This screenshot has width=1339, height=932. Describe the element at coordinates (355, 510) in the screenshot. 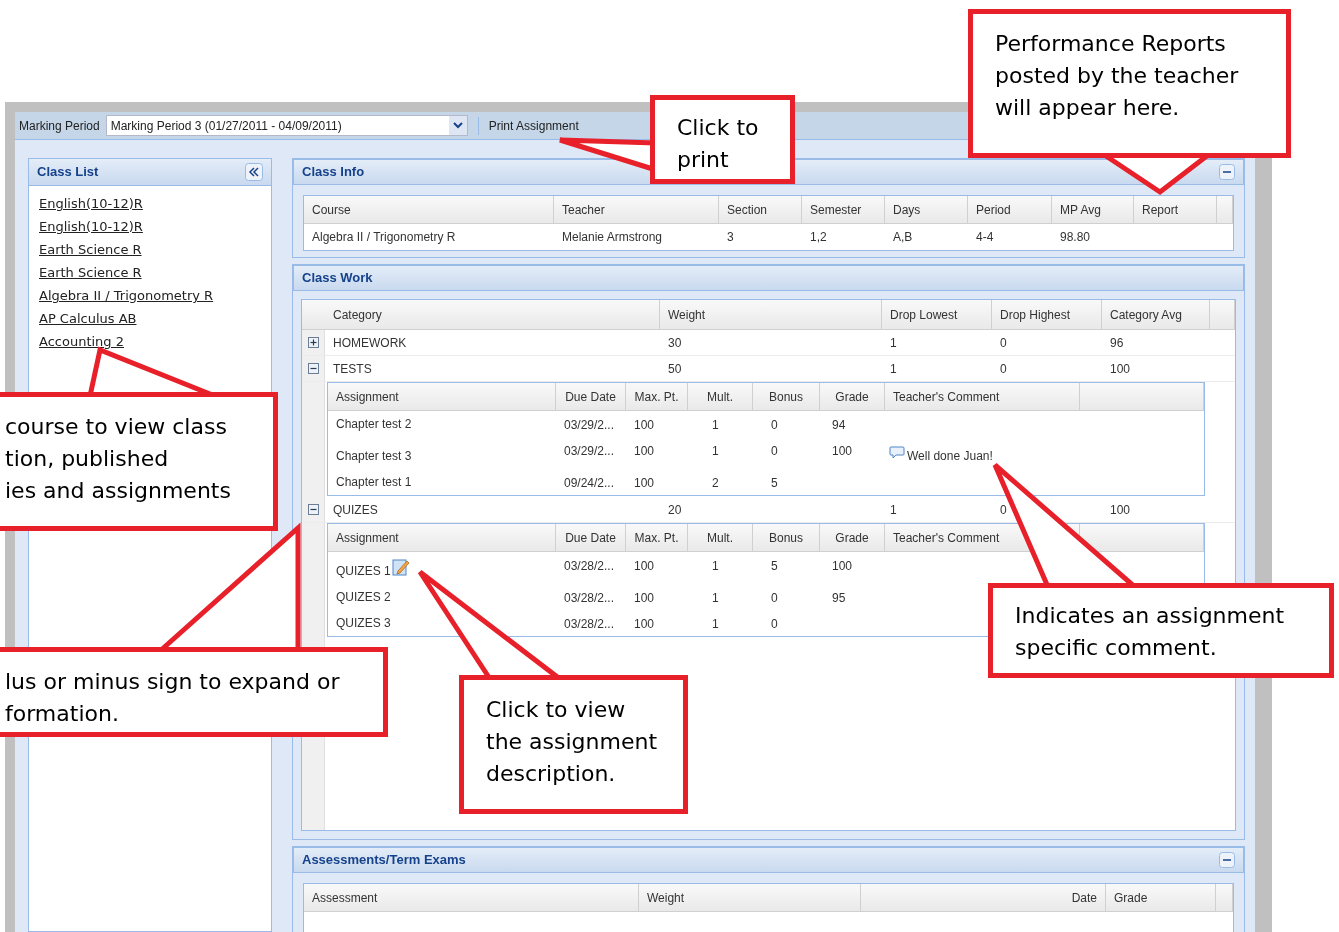

I see `table-cell-text: QUIZES` at that location.